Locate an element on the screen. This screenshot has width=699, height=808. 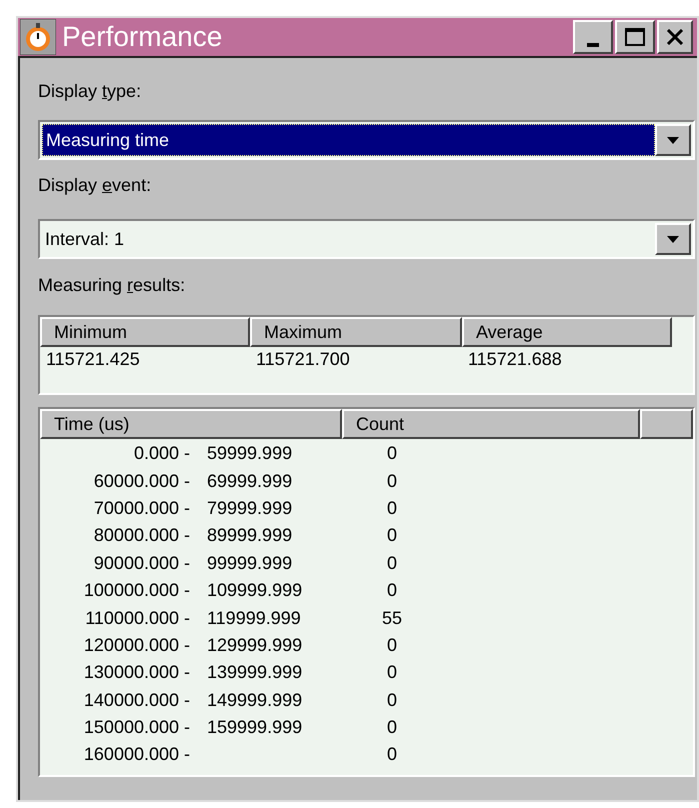
table-cell-text: 89999.999 is located at coordinates (250, 536).